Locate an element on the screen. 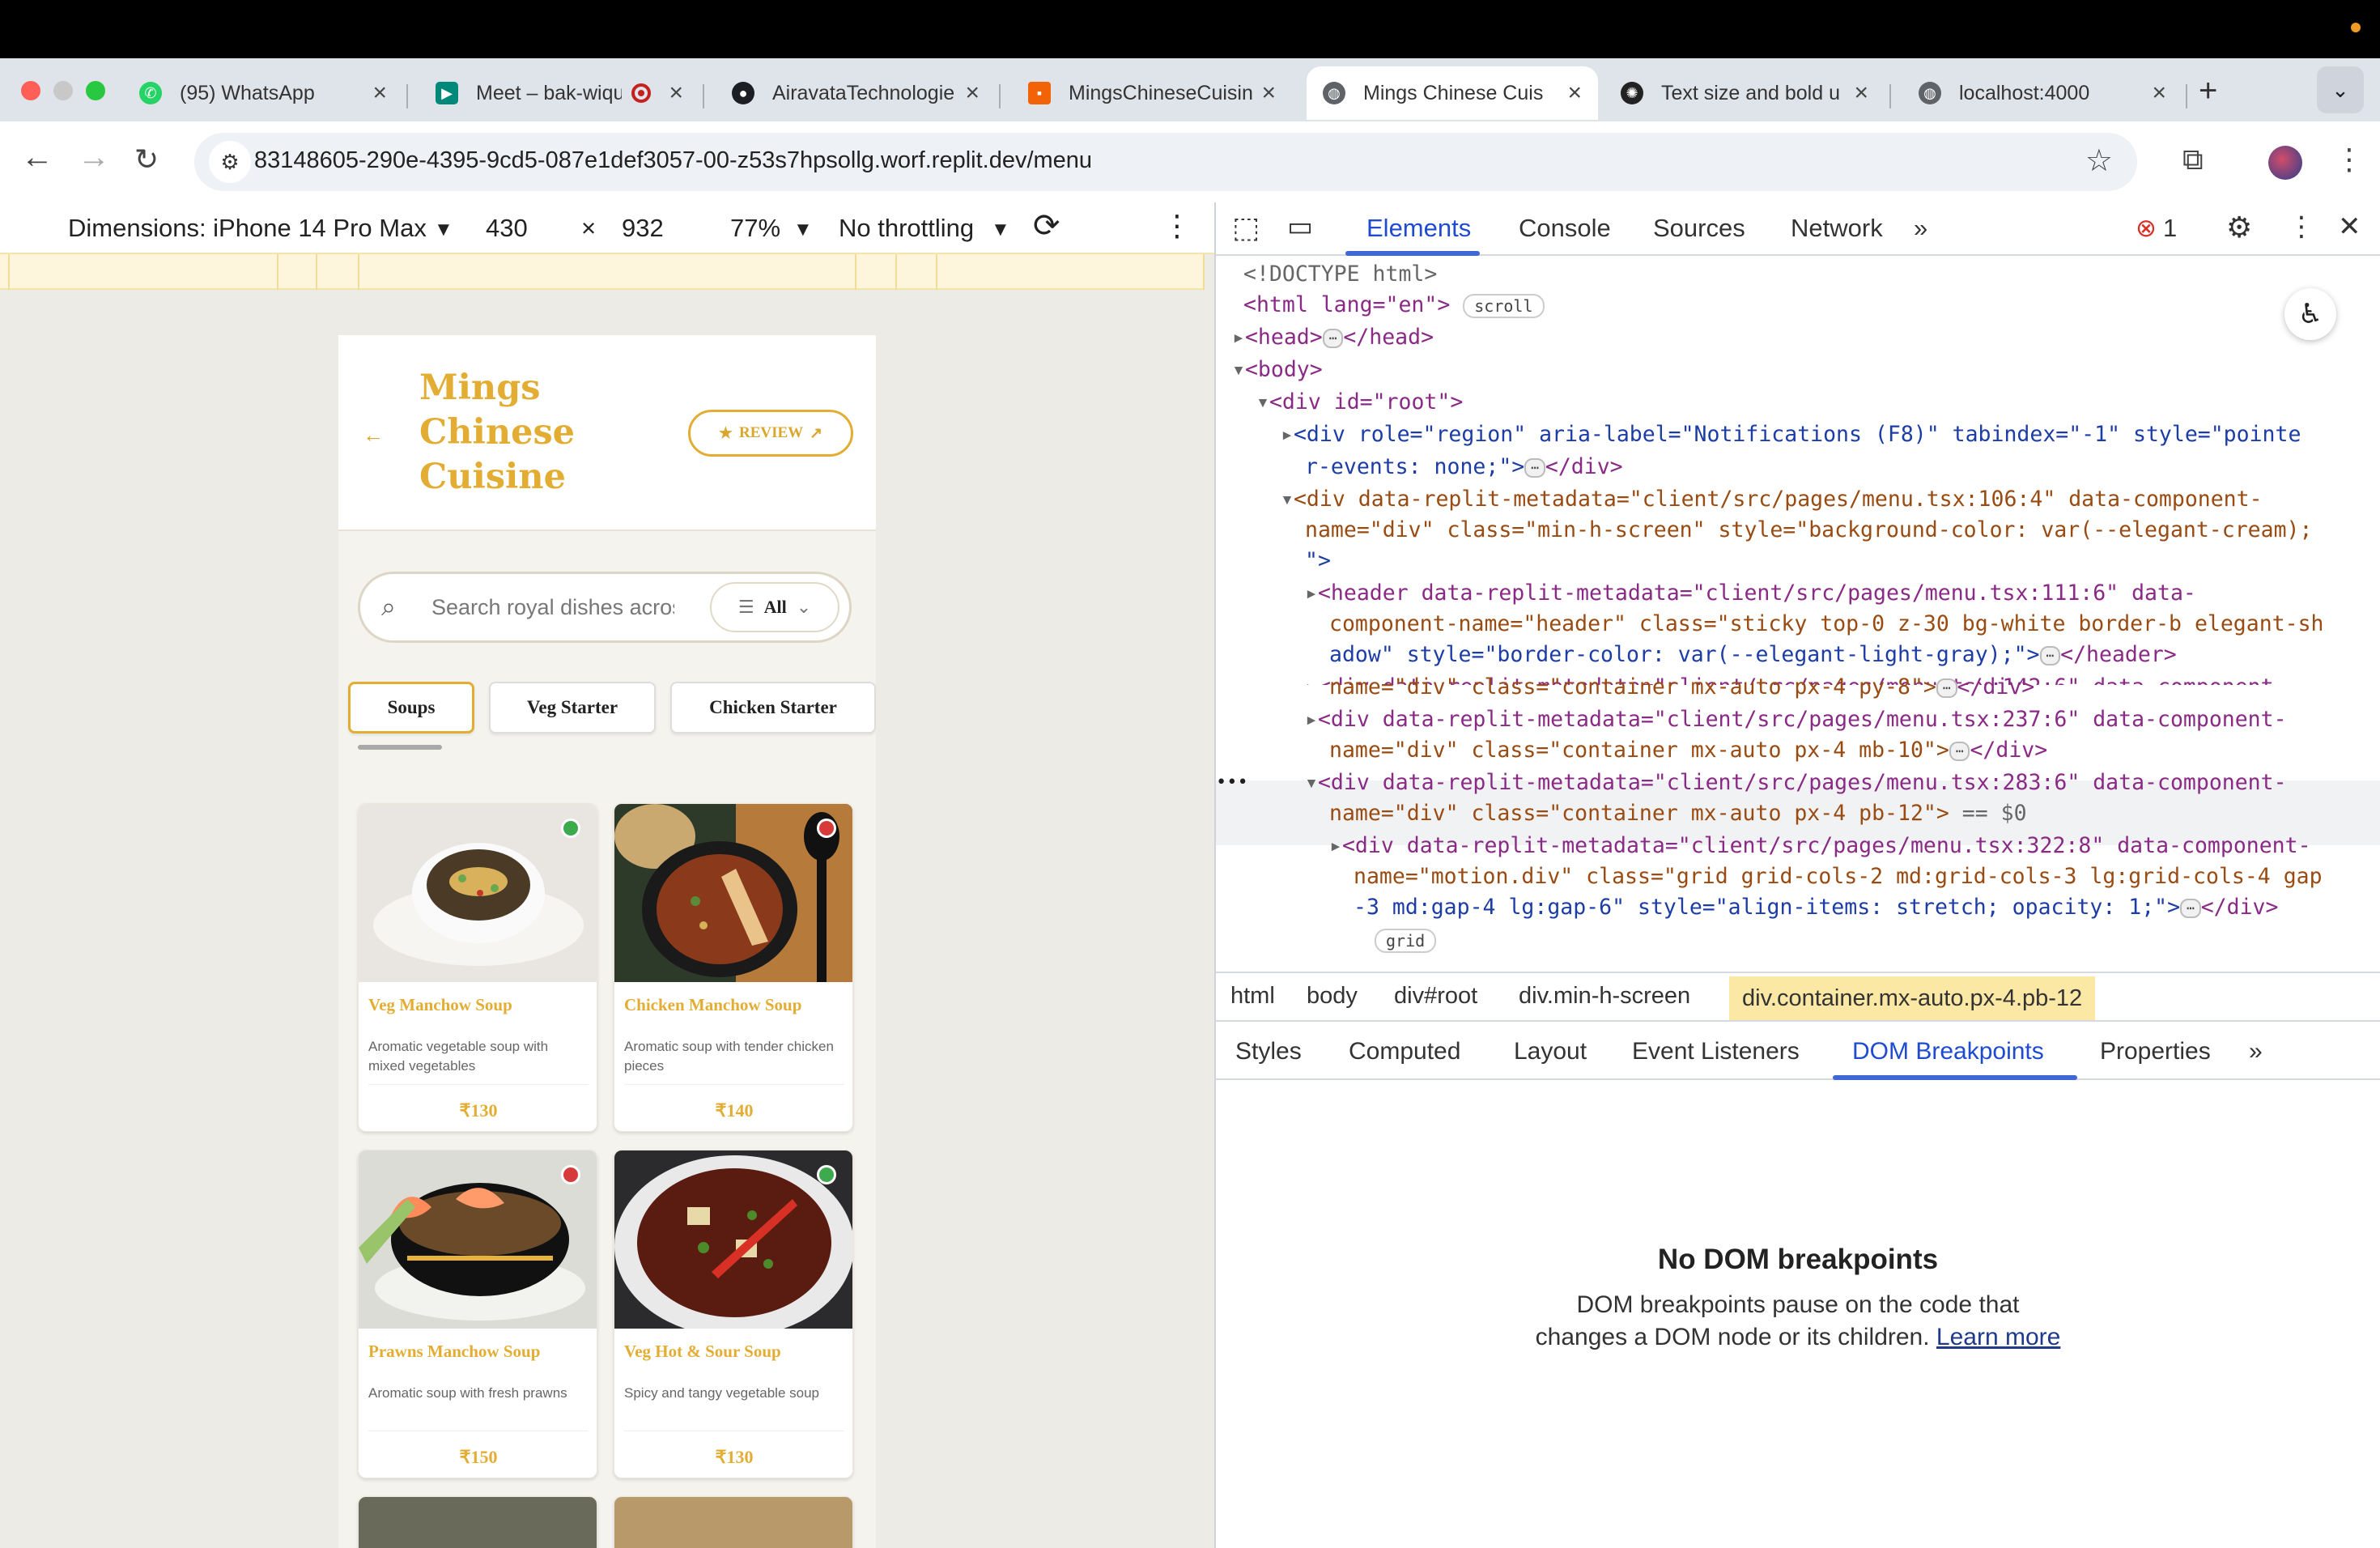 Image resolution: width=2380 pixels, height=1548 pixels. tab-network: Network is located at coordinates (1837, 228).